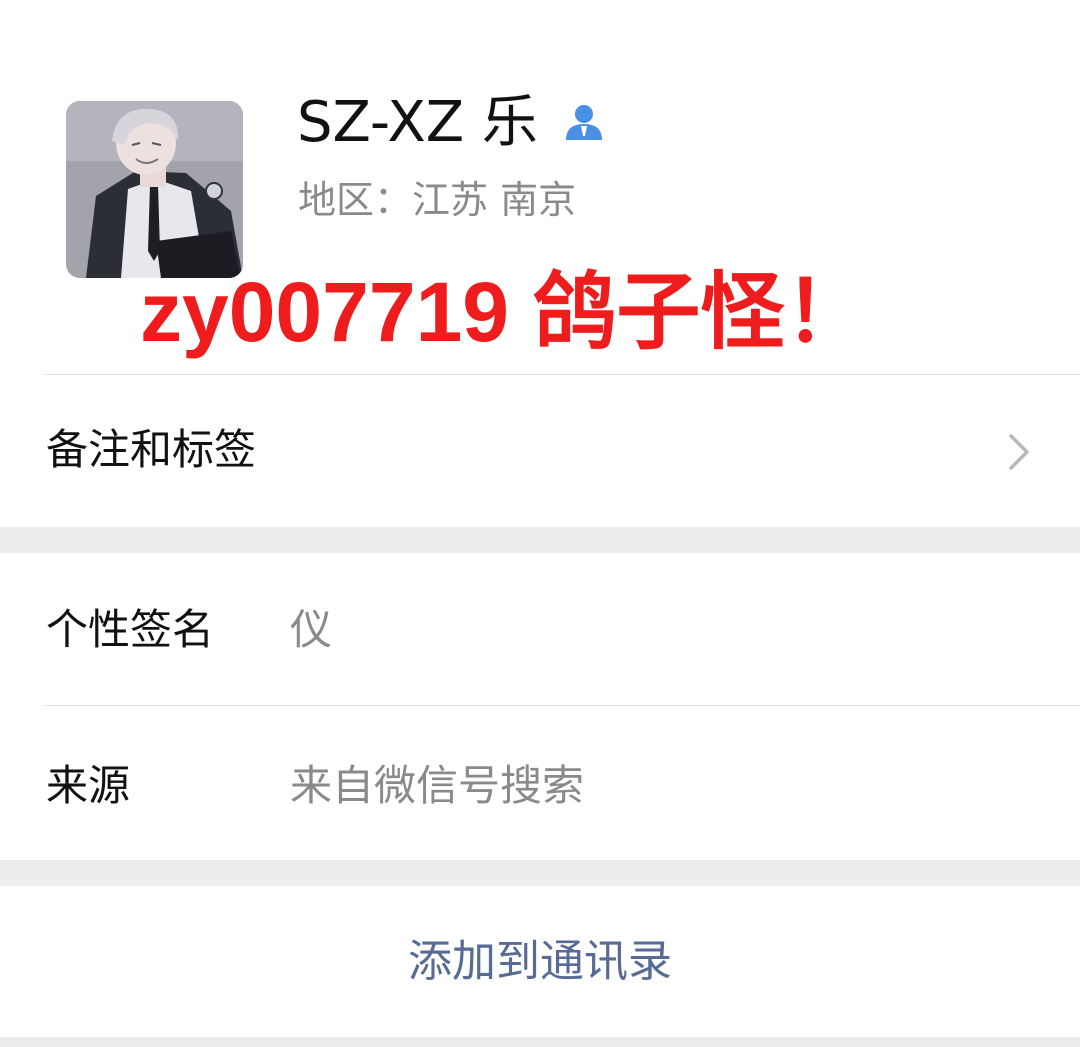 The width and height of the screenshot is (1080, 1047). Describe the element at coordinates (88, 785) in the screenshot. I see `source-label: 来源` at that location.